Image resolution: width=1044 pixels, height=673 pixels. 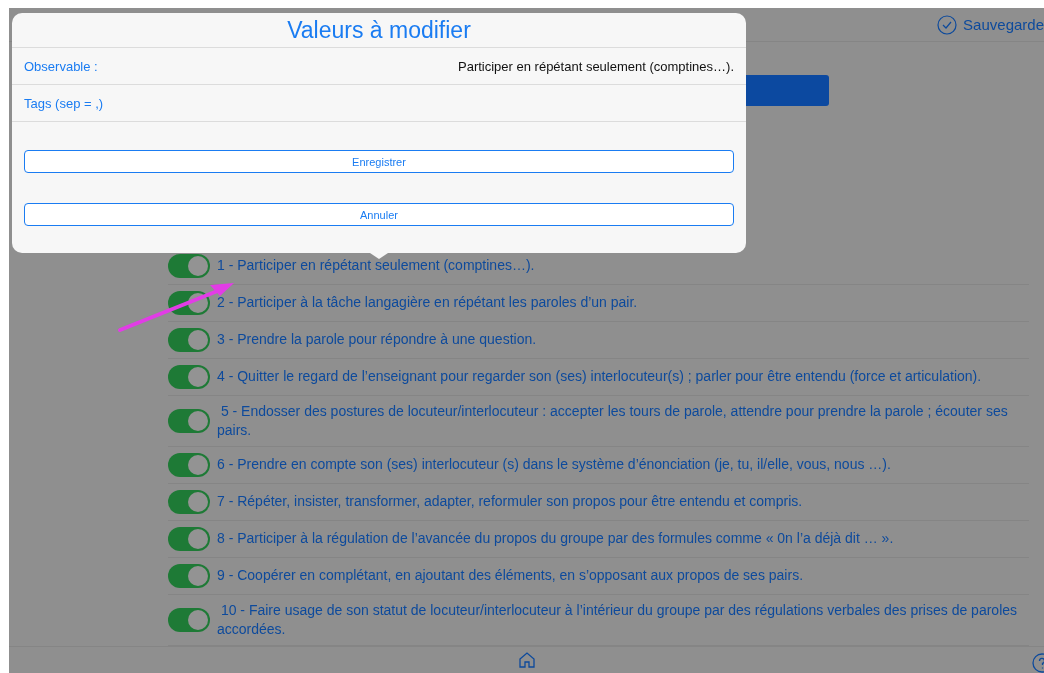 I want to click on observable-label: 9 - Coopérer en complétant, en ajoutant des éléments, en s’opposant aux propos de ses pairs., so click(x=510, y=576).